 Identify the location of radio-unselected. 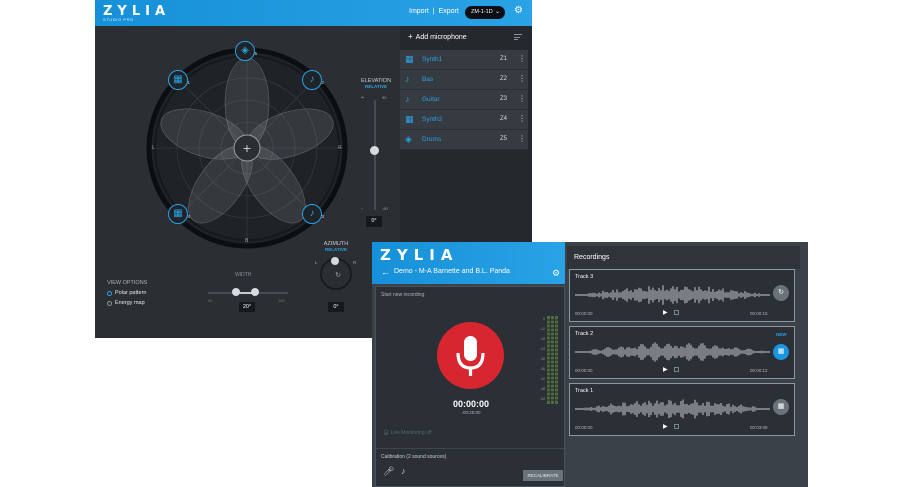
(109, 303).